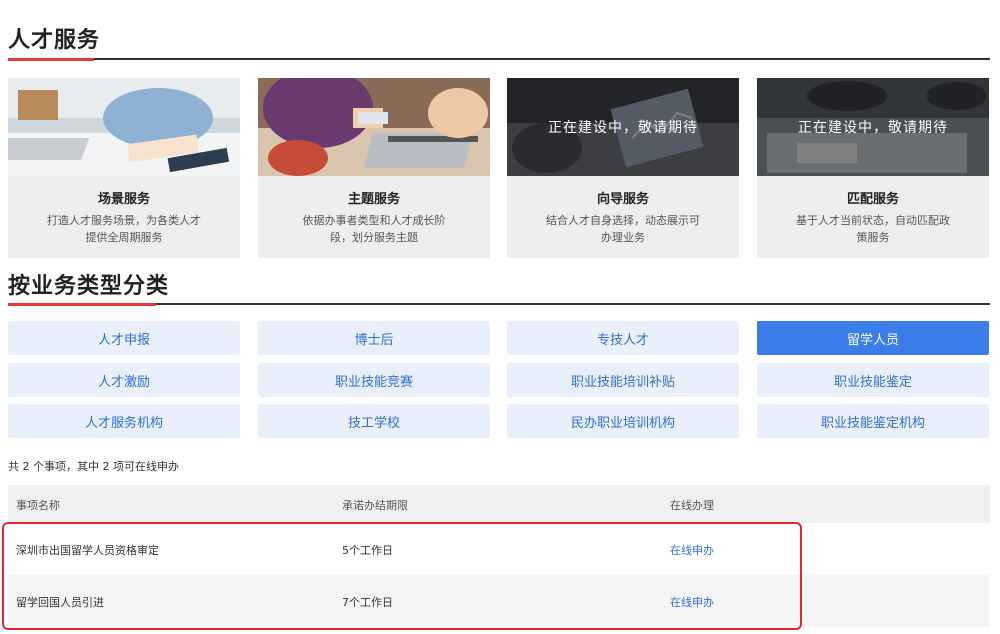 Image resolution: width=1000 pixels, height=634 pixels. I want to click on card-theme-service: 主题服务 依据办事者类型和人才成长阶段，划分服务主题, so click(374, 168).